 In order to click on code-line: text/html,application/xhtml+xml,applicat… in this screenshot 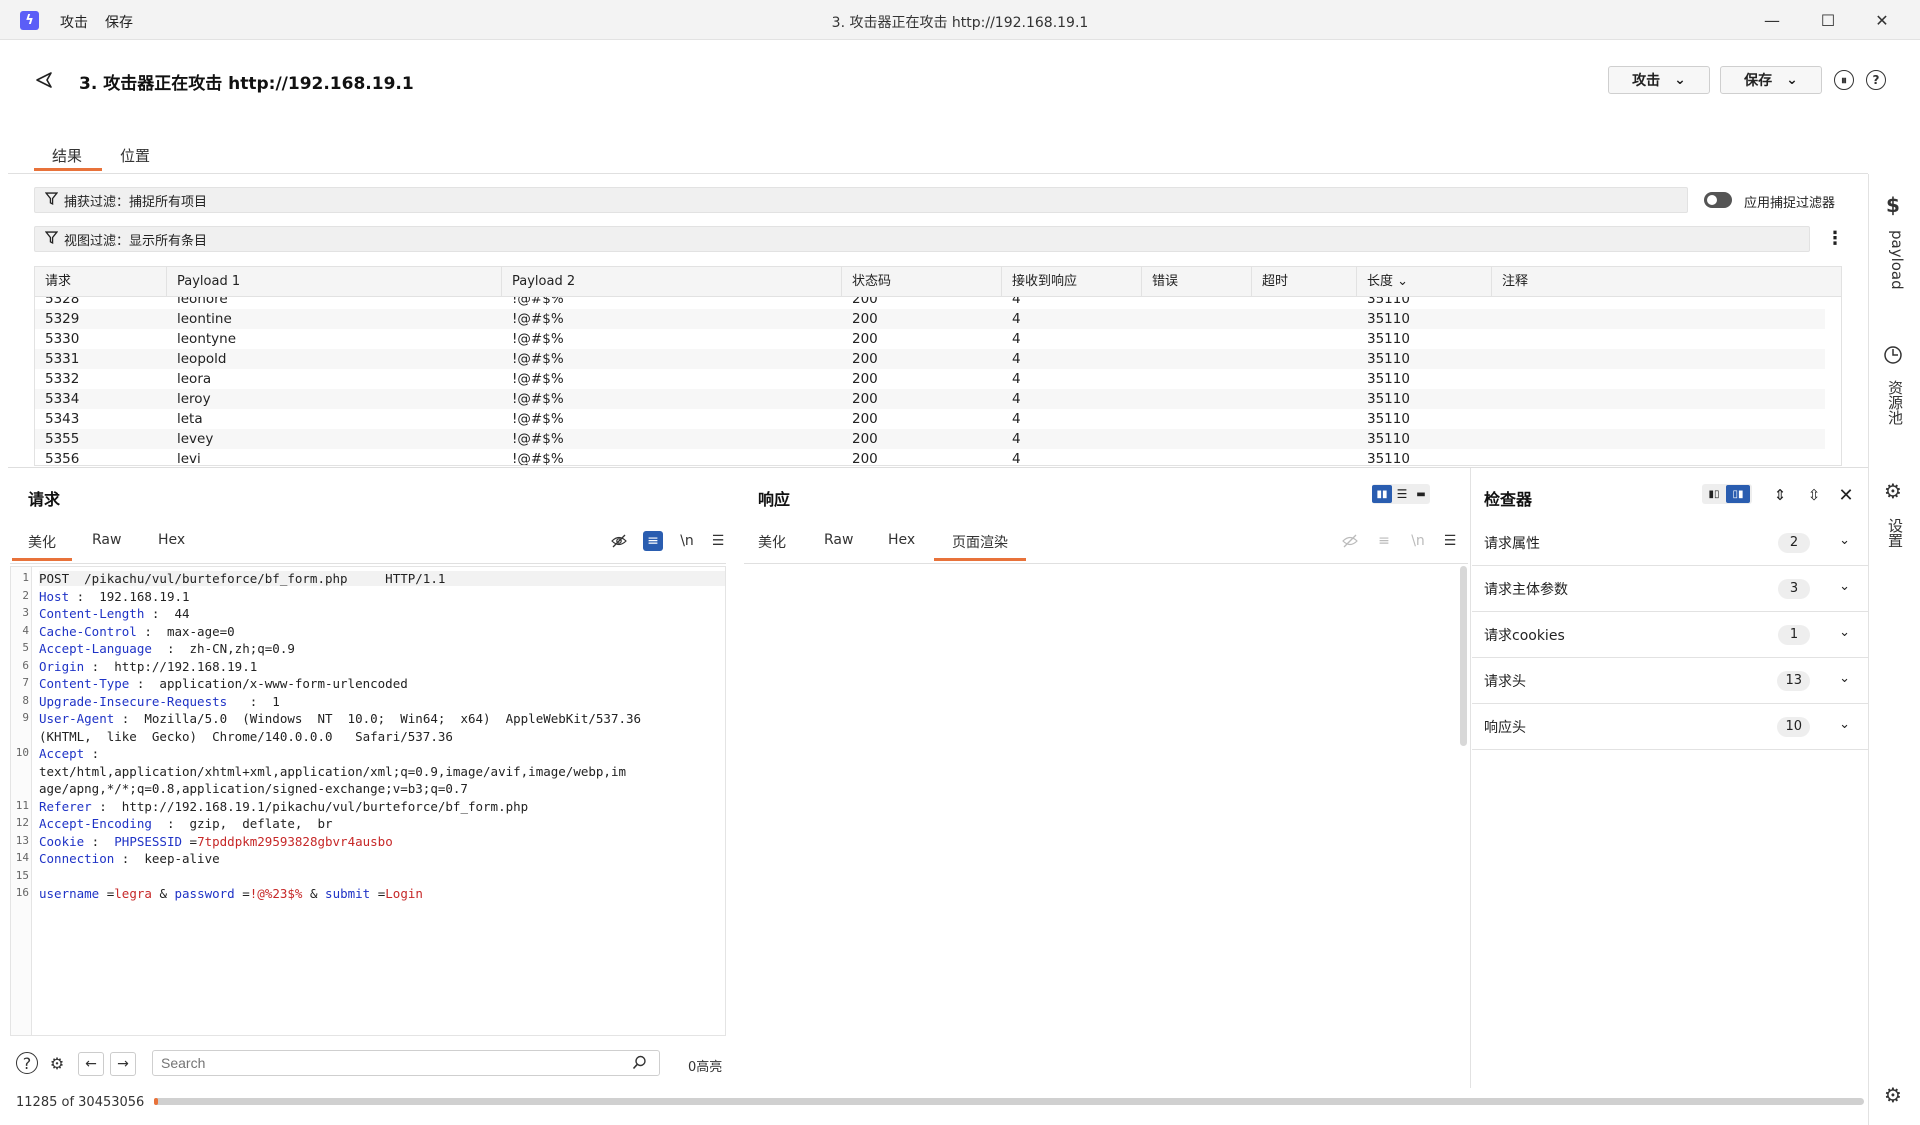, I will do `click(332, 771)`.